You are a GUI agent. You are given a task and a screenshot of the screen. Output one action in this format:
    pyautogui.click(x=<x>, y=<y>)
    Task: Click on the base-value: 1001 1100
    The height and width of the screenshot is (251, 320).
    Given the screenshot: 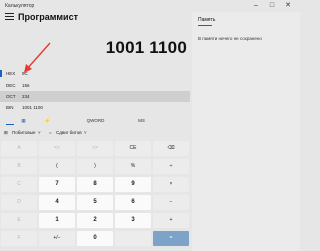 What is the action you would take?
    pyautogui.click(x=32, y=107)
    